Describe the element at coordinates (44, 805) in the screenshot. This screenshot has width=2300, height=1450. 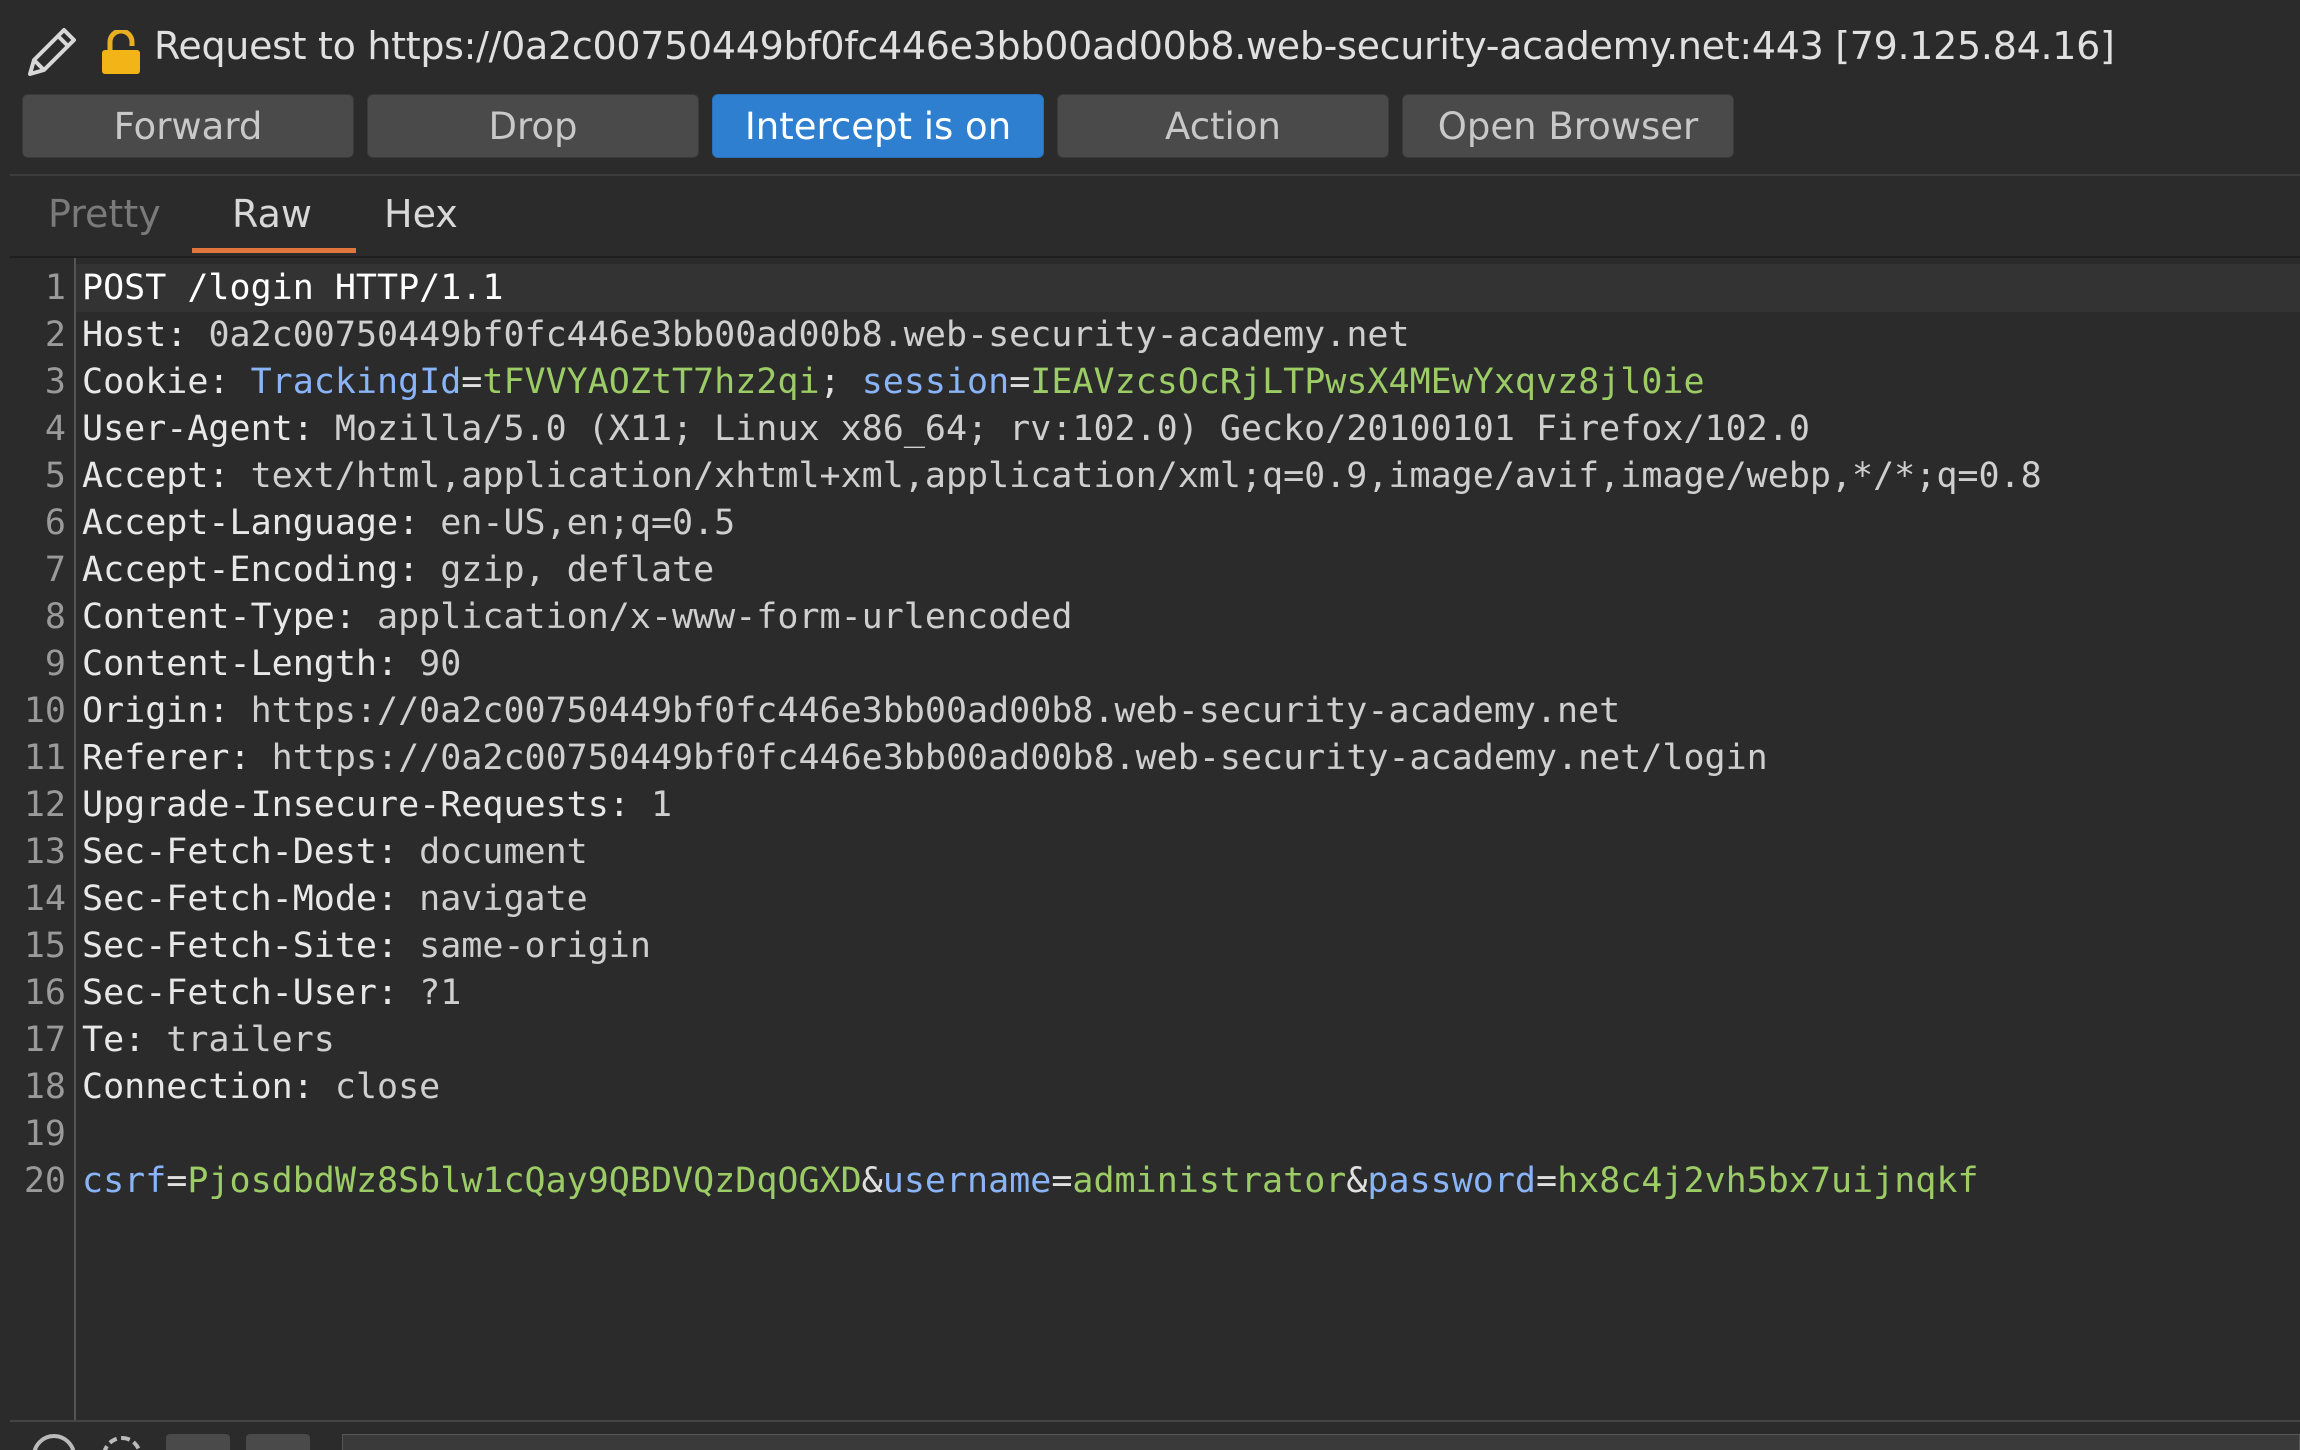
I see `line-number: 12` at that location.